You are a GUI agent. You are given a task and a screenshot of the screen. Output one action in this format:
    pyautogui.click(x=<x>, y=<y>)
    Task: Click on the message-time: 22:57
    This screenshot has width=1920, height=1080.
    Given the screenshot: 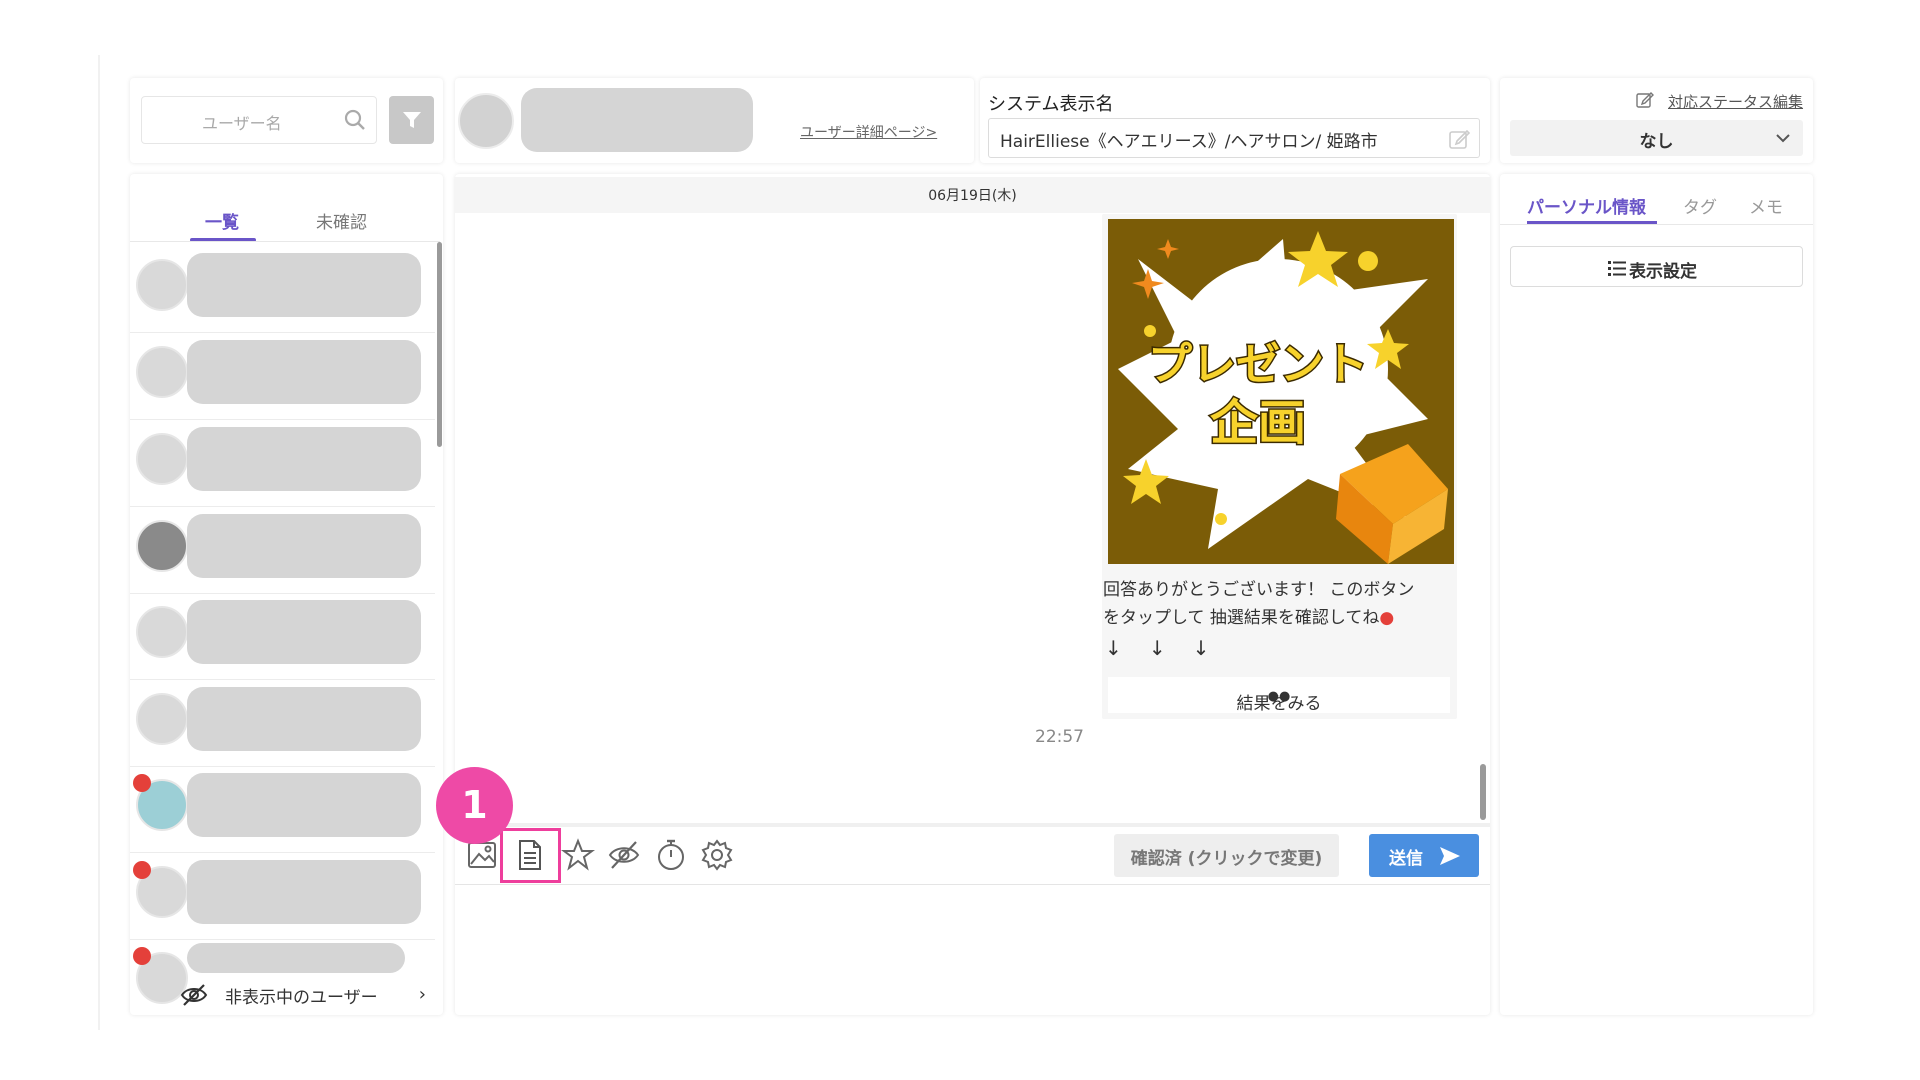 What is the action you would take?
    pyautogui.click(x=1059, y=737)
    